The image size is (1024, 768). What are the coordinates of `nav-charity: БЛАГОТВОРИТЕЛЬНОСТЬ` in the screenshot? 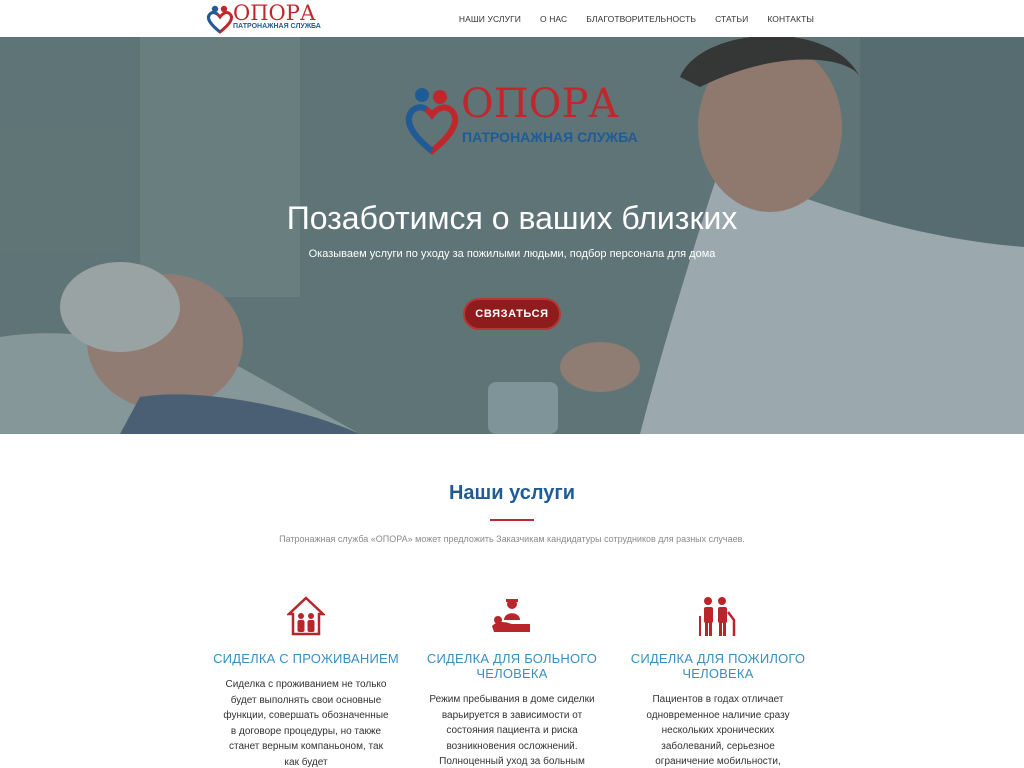 It's located at (641, 19).